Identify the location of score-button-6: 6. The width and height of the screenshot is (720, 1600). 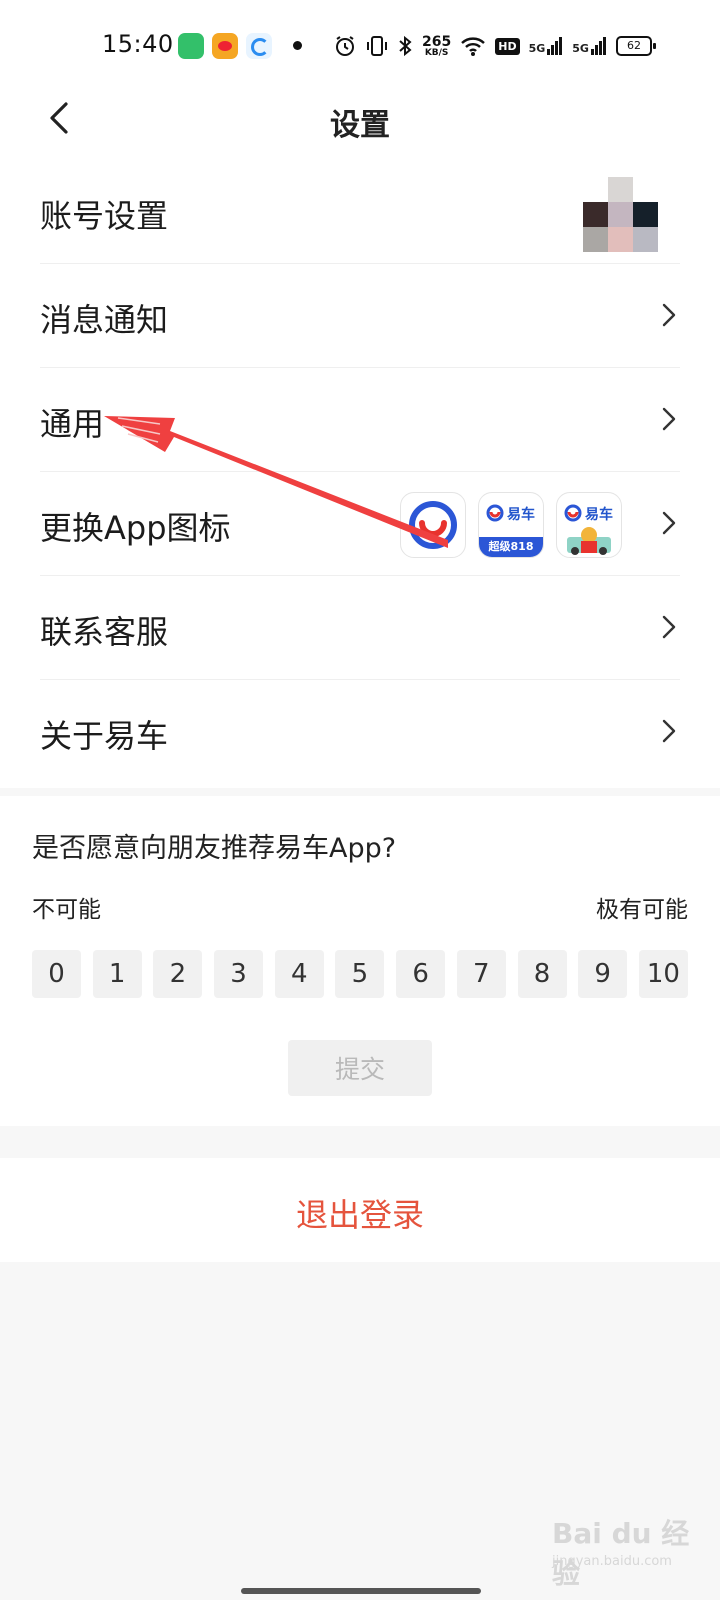
(421, 974).